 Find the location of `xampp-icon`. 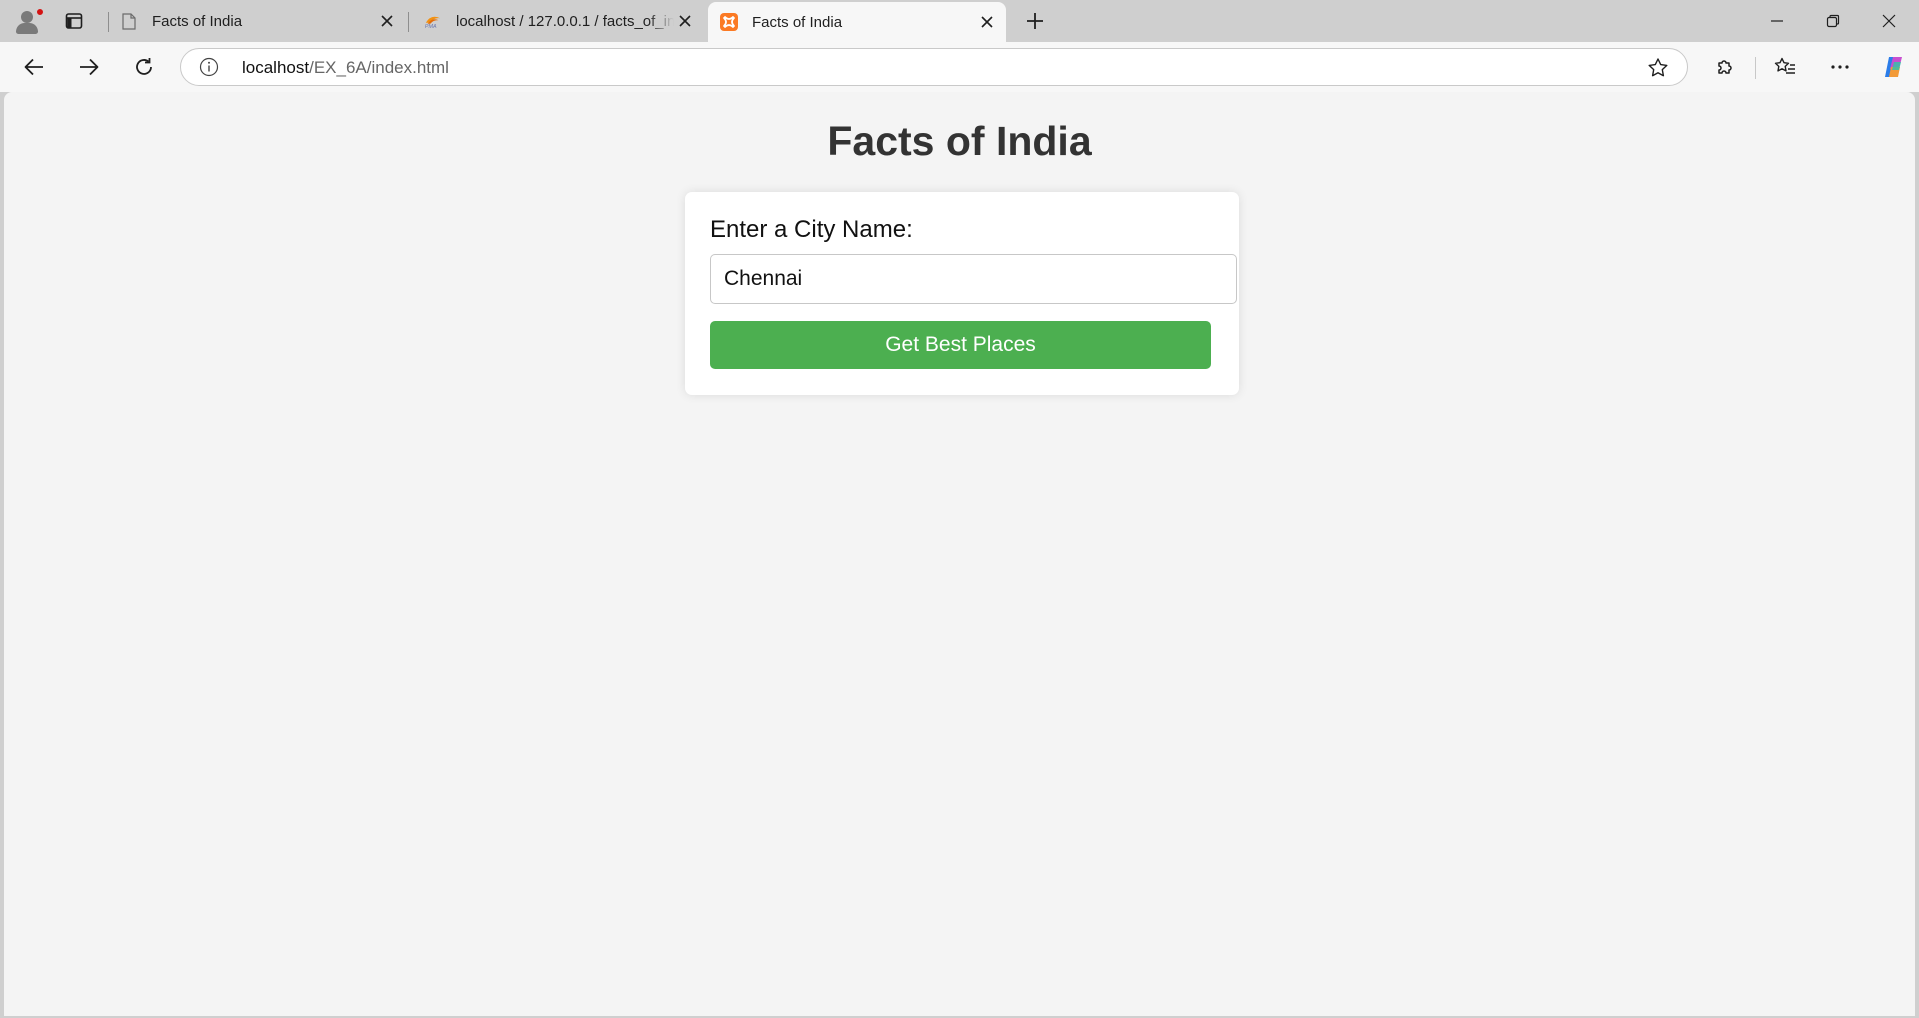

xampp-icon is located at coordinates (729, 22).